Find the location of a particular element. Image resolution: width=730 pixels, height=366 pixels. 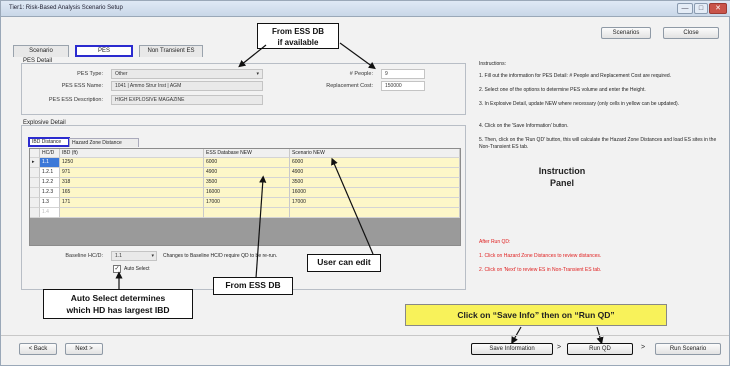

run-qd-button: Run QD is located at coordinates (600, 349).